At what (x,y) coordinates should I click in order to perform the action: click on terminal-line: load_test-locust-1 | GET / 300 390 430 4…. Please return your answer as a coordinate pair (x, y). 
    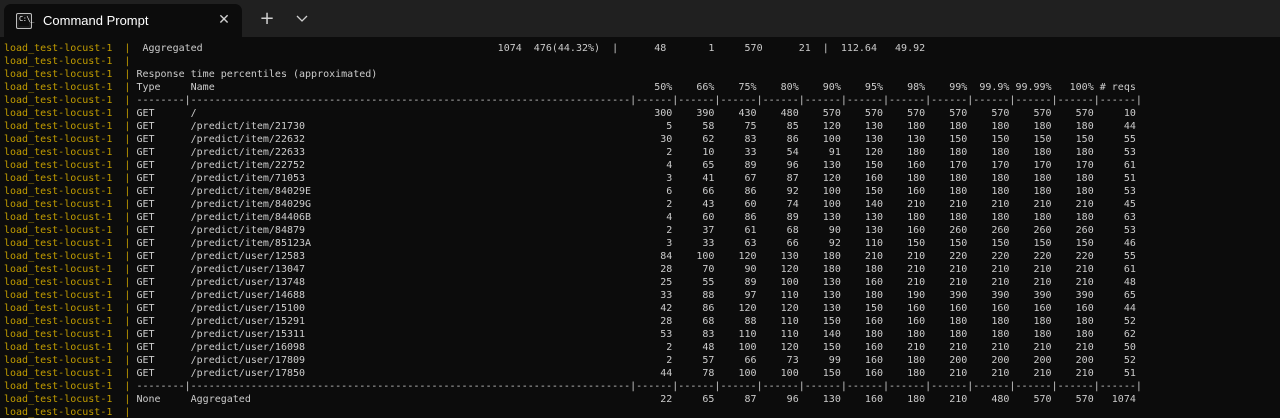
    Looking at the image, I should click on (642, 113).